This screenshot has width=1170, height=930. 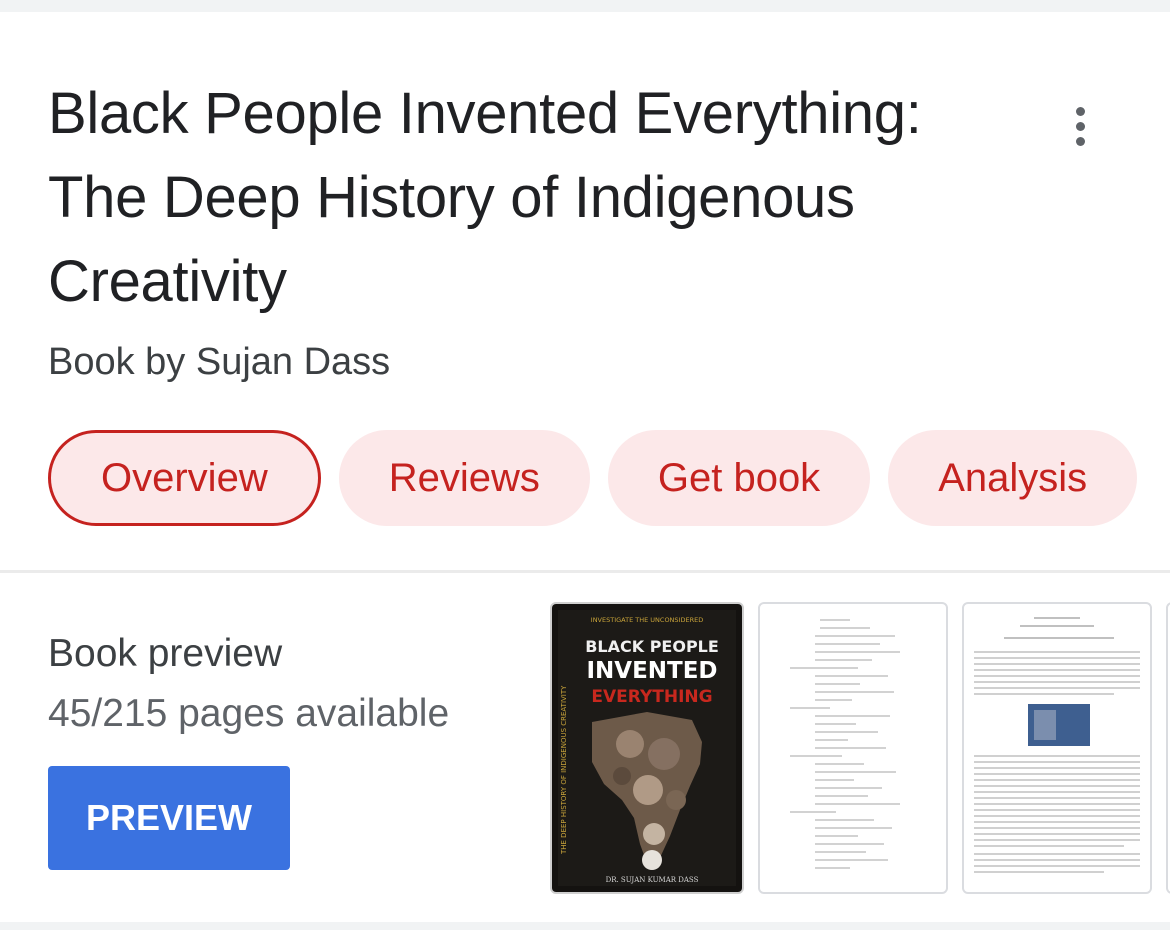 What do you see at coordinates (585, 571) in the screenshot?
I see `section-divider` at bounding box center [585, 571].